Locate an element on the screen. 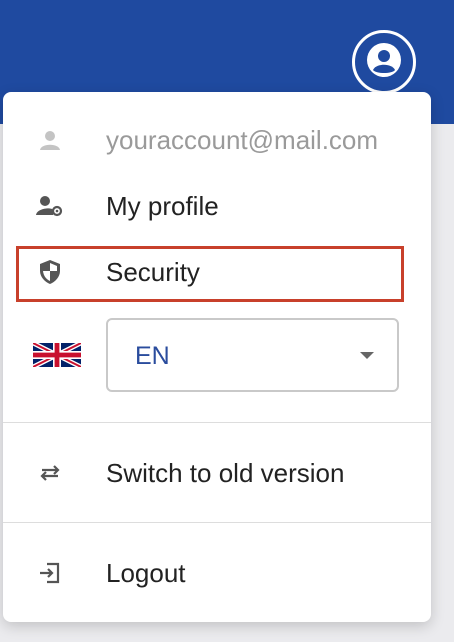  security-highlight-box is located at coordinates (210, 274).